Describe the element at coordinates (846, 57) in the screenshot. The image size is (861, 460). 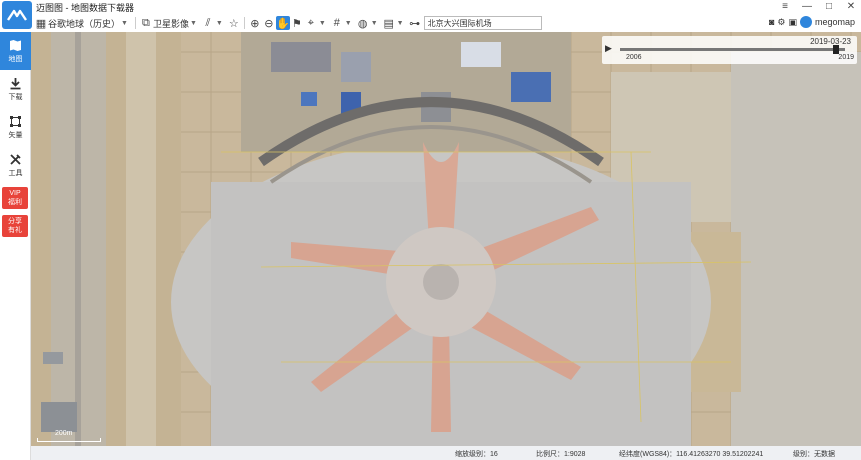
I see `timeline-end-year: 2019` at that location.